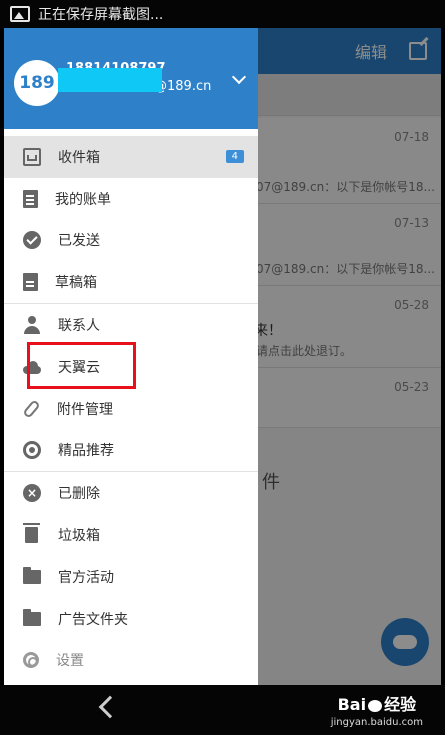 This screenshot has width=445, height=735. What do you see at coordinates (85, 409) in the screenshot?
I see `drawer-item-label: 附件管理` at bounding box center [85, 409].